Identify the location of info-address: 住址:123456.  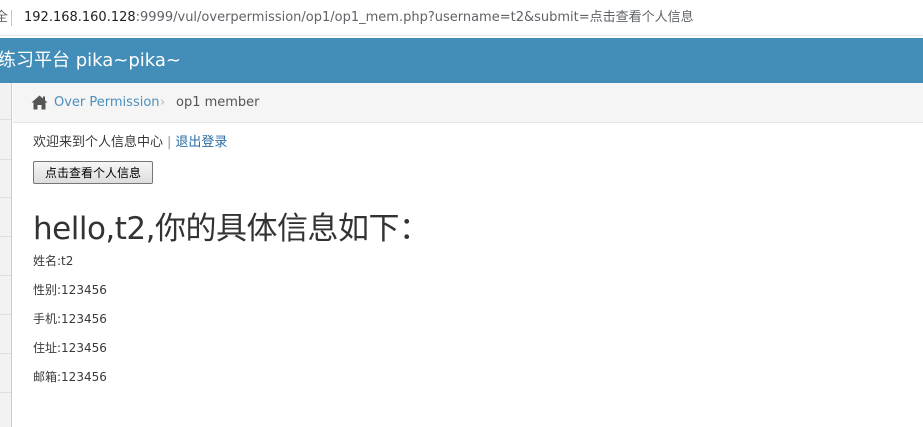
(70, 348).